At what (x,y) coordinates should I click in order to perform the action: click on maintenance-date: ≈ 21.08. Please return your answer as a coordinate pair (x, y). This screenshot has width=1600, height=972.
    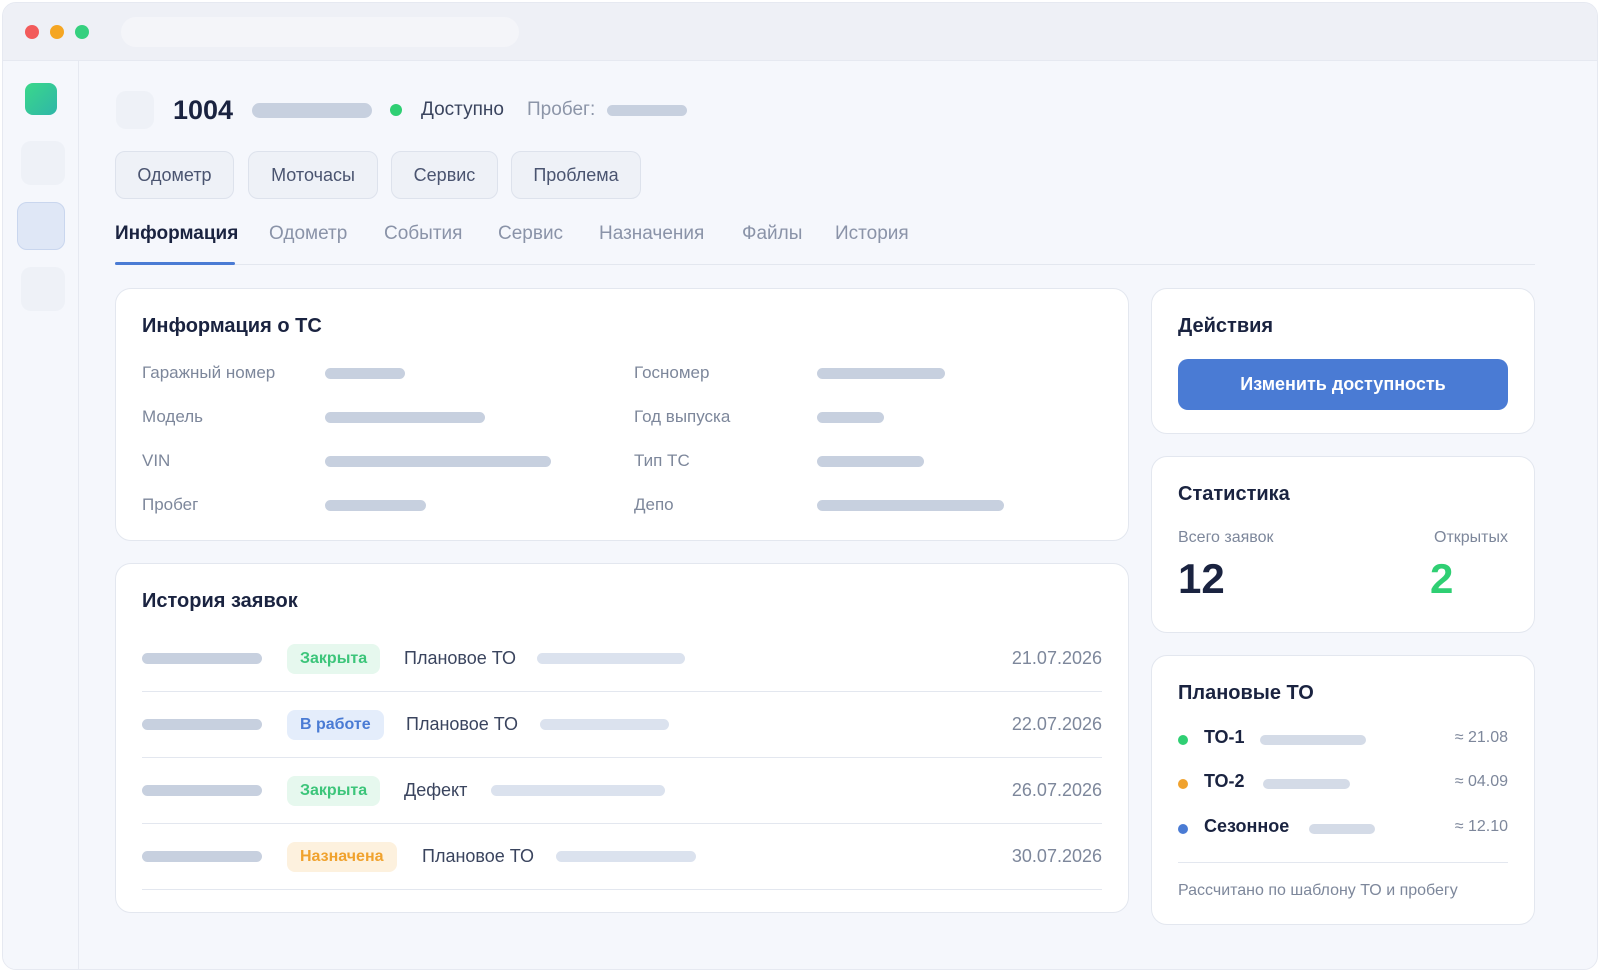
    Looking at the image, I should click on (1481, 737).